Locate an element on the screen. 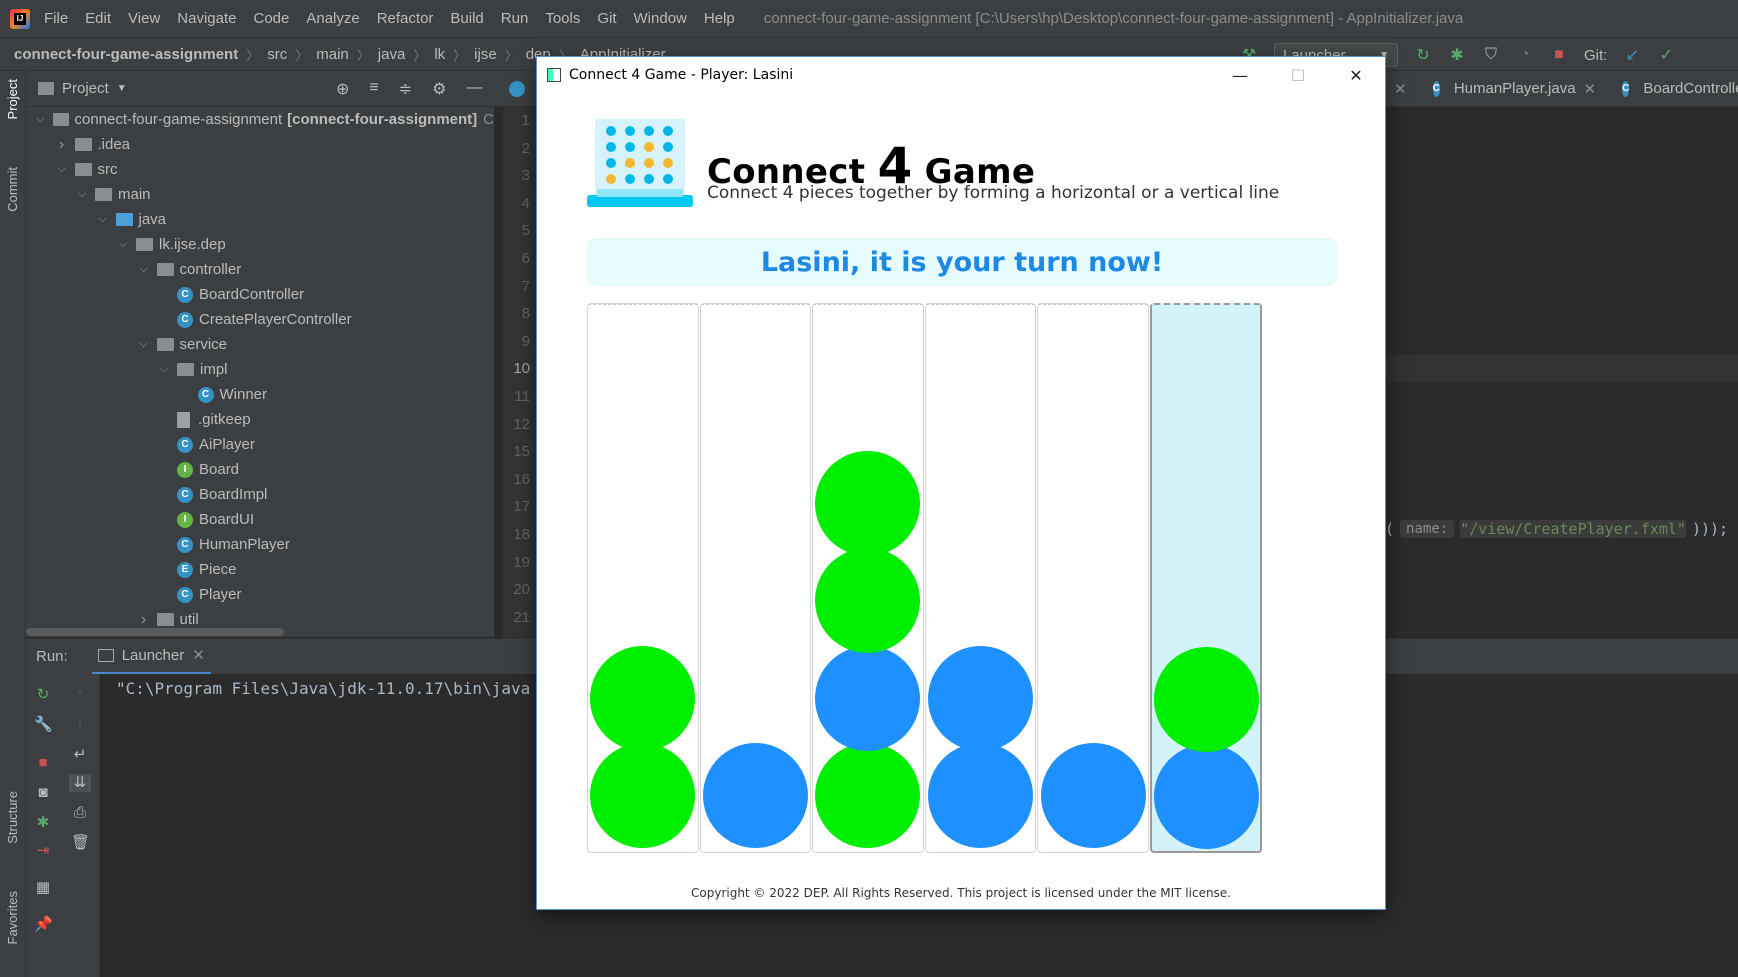  current-line-highlight is located at coordinates (1561, 368).